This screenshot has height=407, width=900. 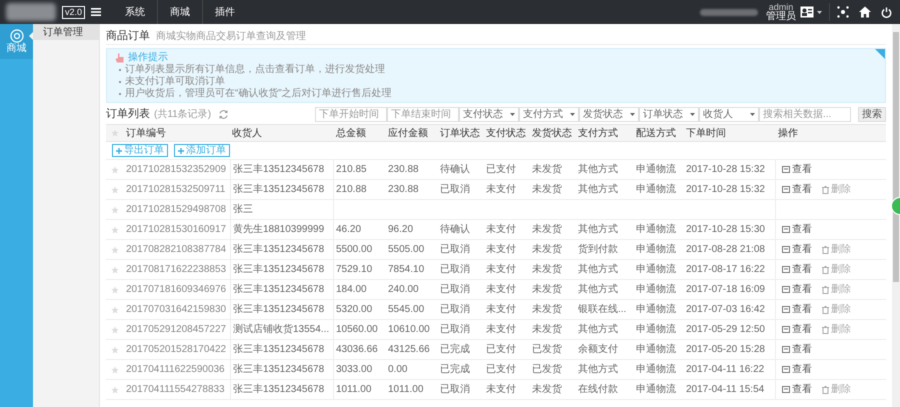 What do you see at coordinates (549, 114) in the screenshot?
I see `select-field: 支付方式` at bounding box center [549, 114].